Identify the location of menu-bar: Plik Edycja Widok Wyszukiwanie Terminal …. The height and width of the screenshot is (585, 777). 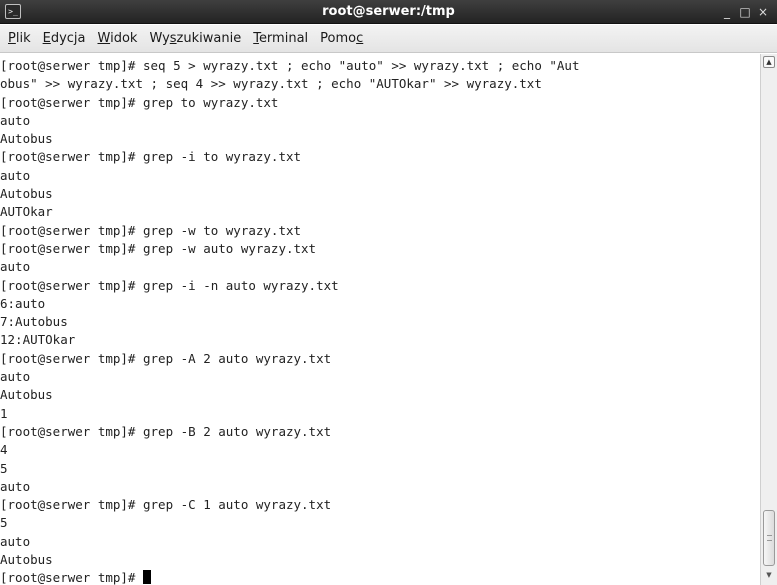
(388, 39).